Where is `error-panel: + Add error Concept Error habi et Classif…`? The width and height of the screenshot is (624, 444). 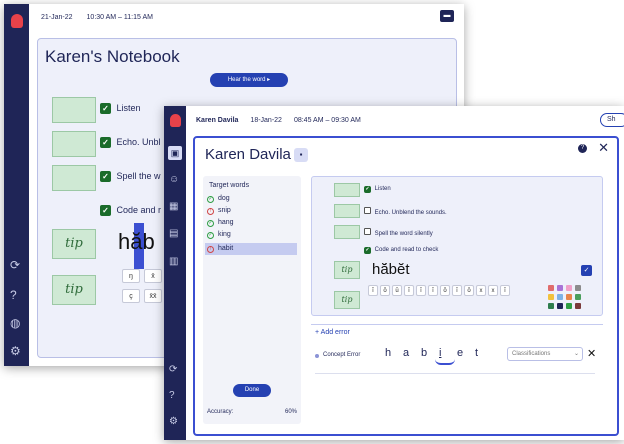 error-panel: + Add error Concept Error habi et Classif… is located at coordinates (457, 374).